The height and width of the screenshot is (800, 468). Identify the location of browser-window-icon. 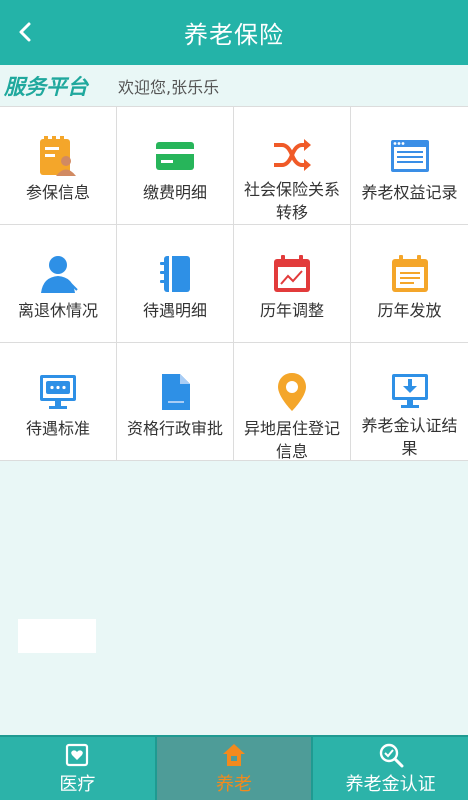
(409, 156).